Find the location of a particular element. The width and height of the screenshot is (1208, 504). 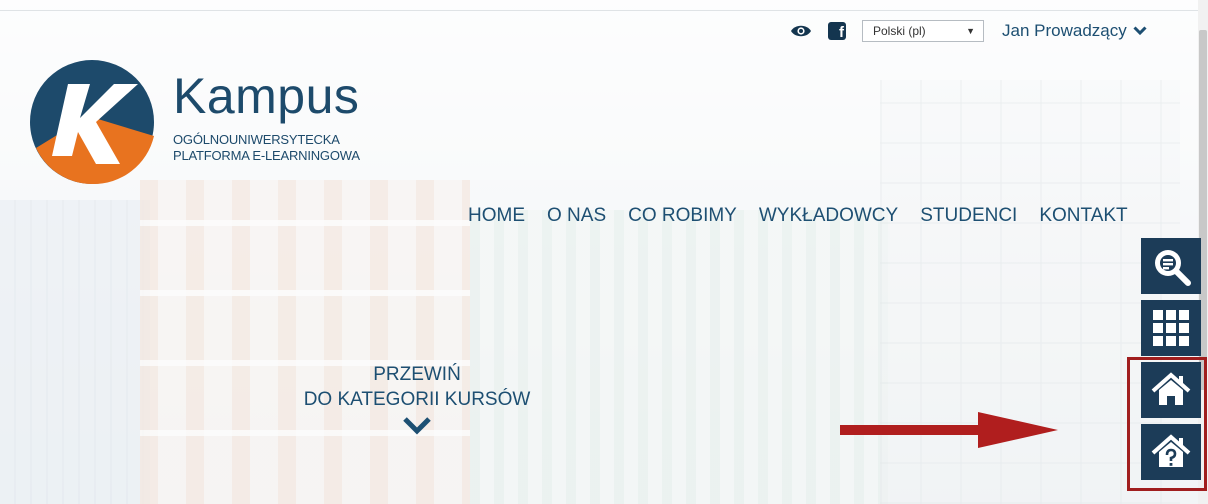

grid-icon is located at coordinates (1171, 328).